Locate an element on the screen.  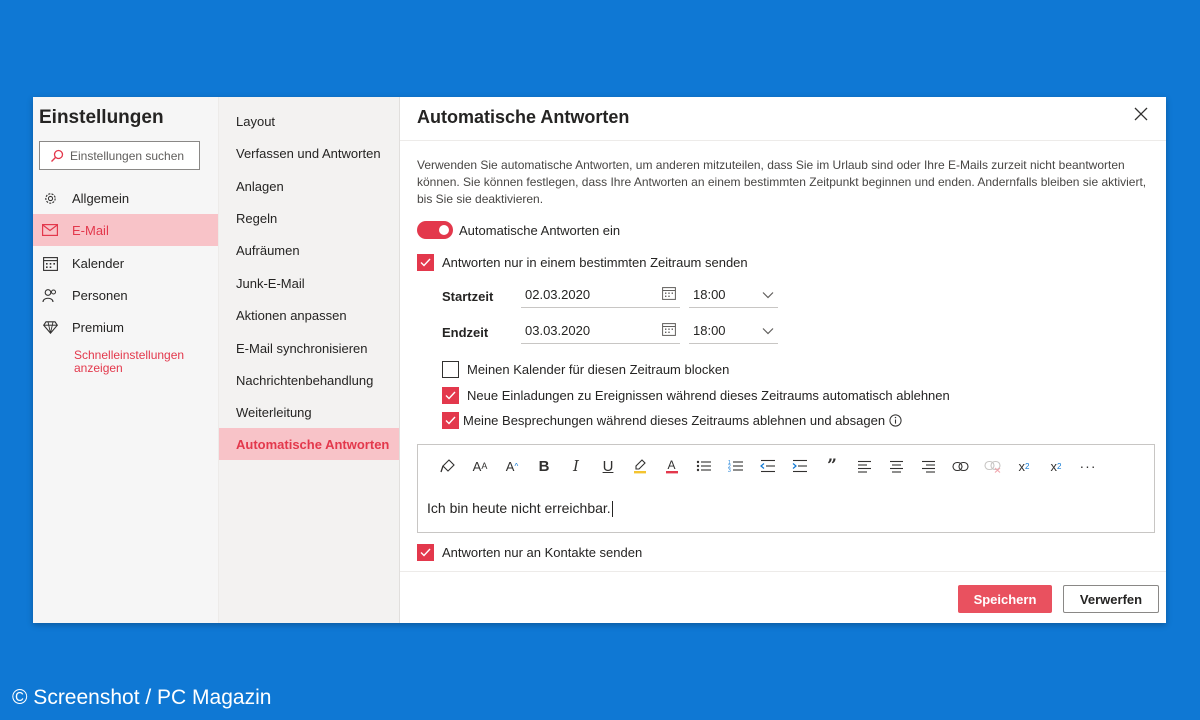
quote-icon: ” is located at coordinates (832, 466).